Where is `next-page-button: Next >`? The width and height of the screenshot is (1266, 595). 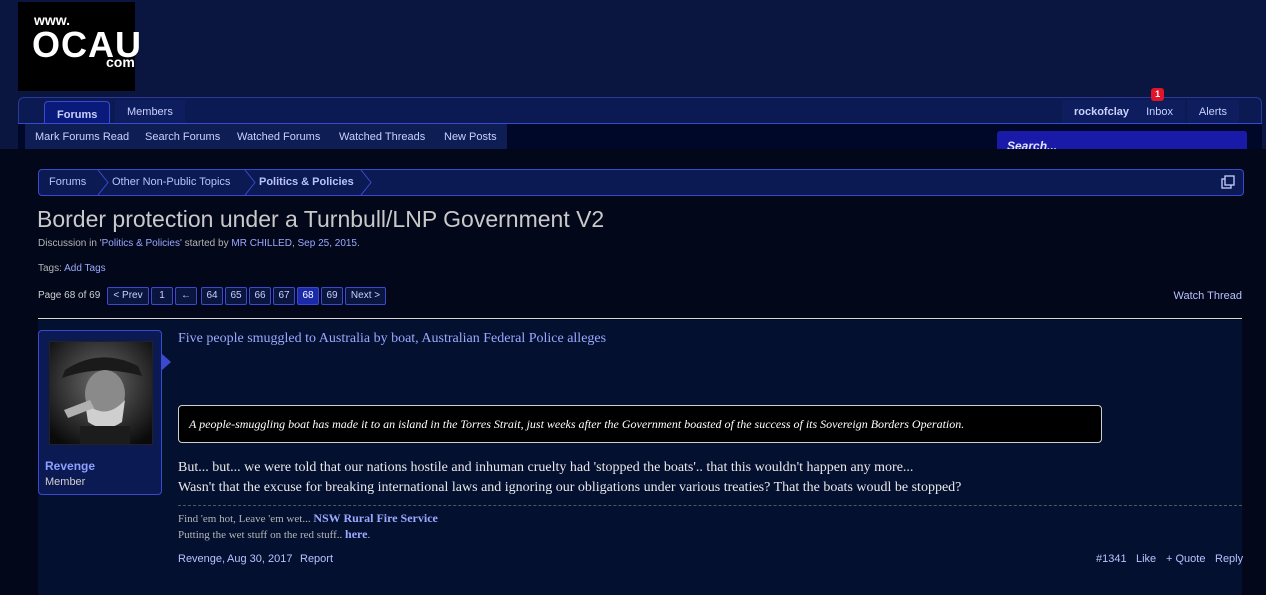 next-page-button: Next > is located at coordinates (365, 296).